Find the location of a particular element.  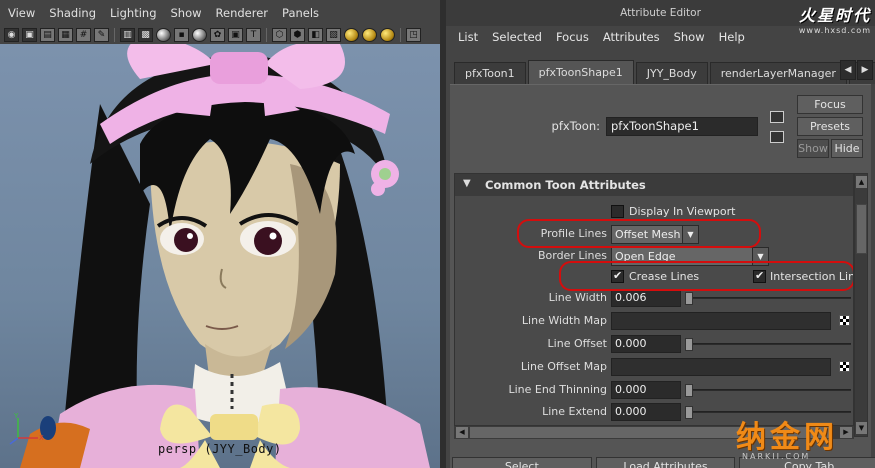

texture-display-icon: ▧ is located at coordinates (333, 35).